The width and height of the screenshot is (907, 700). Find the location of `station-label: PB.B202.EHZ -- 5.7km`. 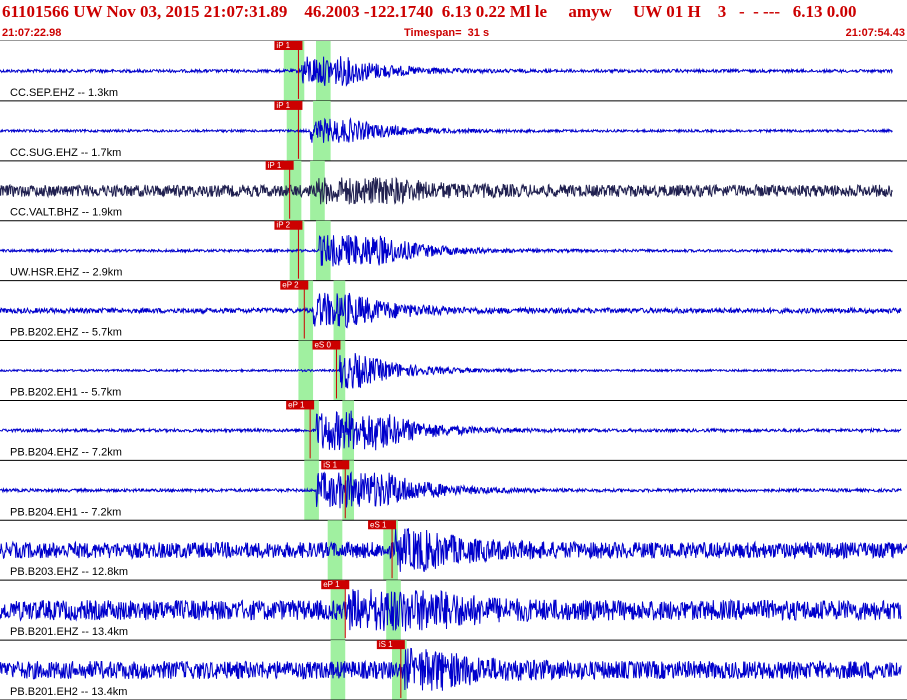

station-label: PB.B202.EHZ -- 5.7km is located at coordinates (66, 333).